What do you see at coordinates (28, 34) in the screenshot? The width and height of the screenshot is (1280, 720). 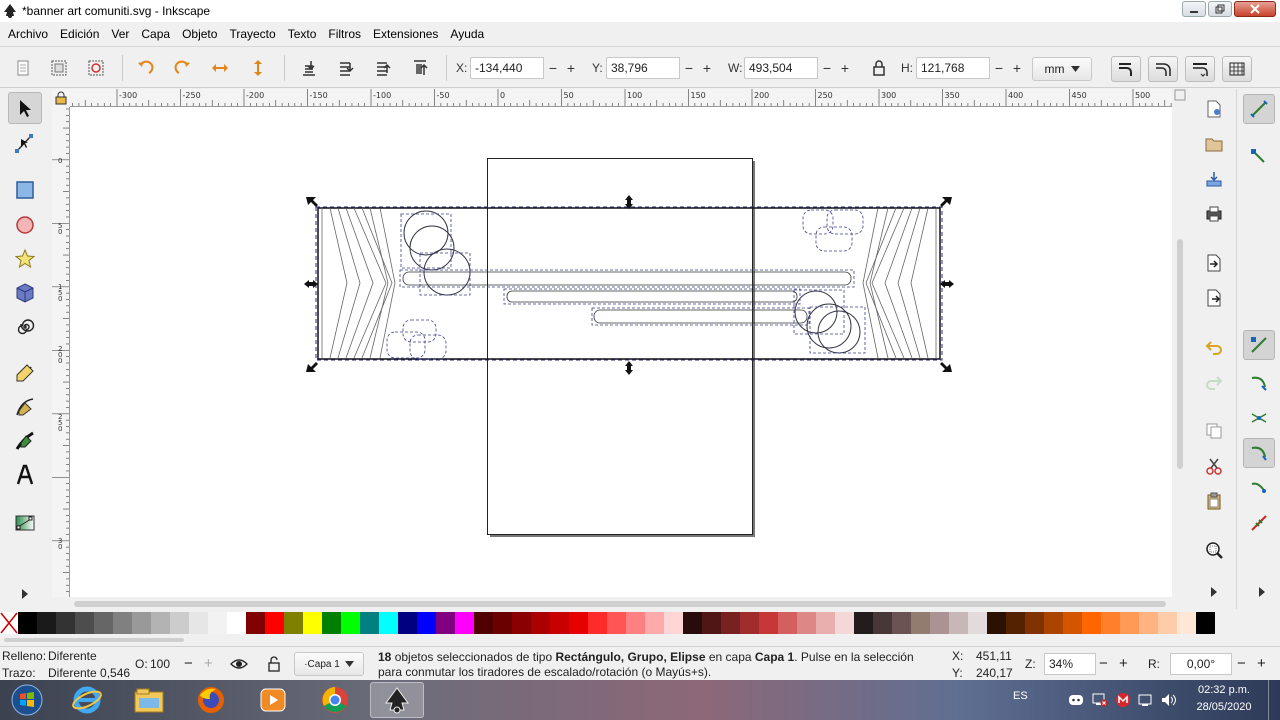 I see `menu-archivo: Archivo` at bounding box center [28, 34].